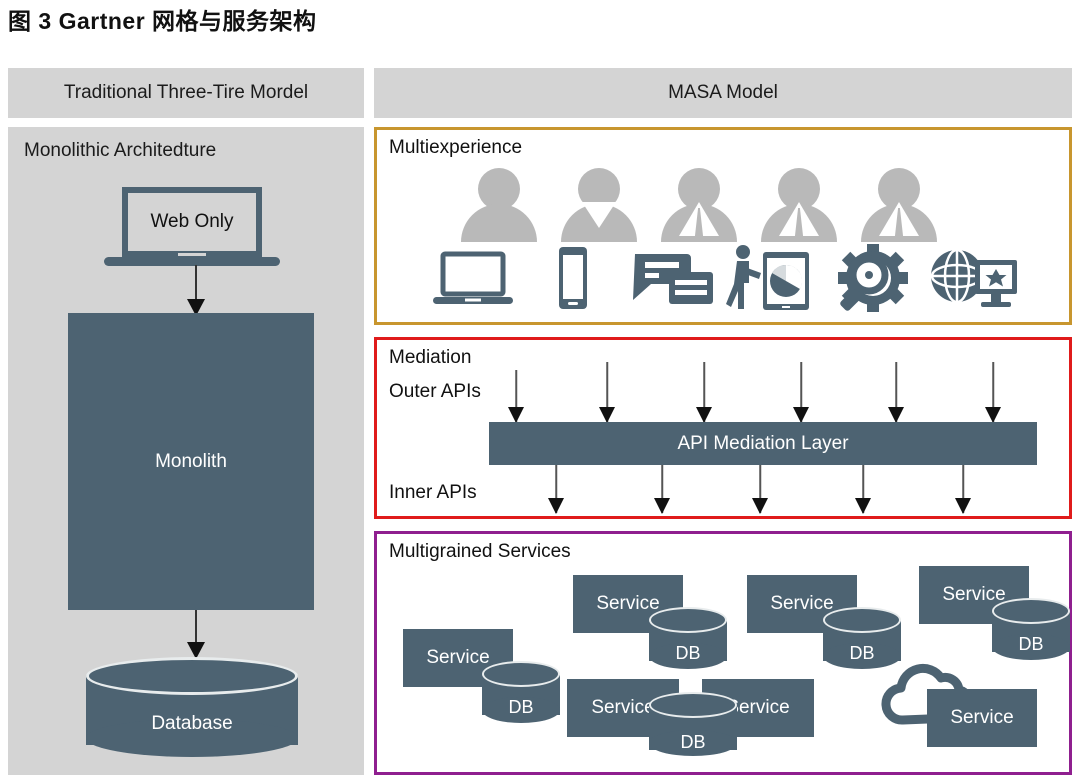 This screenshot has width=1080, height=782. I want to click on monolithic-architecture-title: Monolithic Architedture, so click(120, 150).